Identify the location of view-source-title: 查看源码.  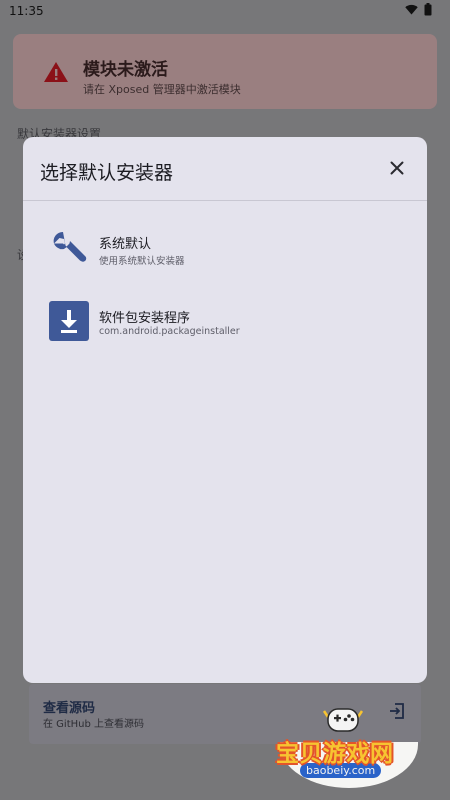
(69, 708).